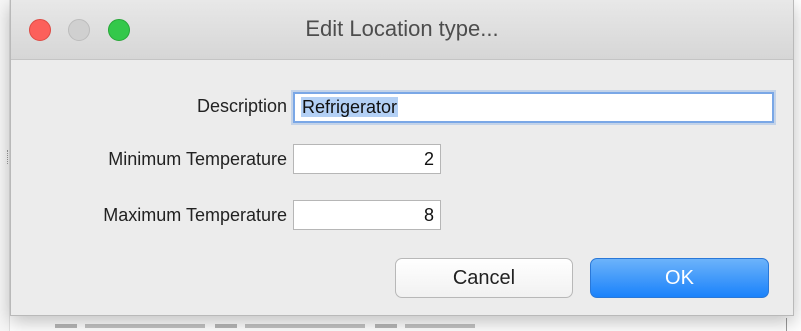 This screenshot has width=801, height=331. I want to click on ok-button: OK, so click(679, 278).